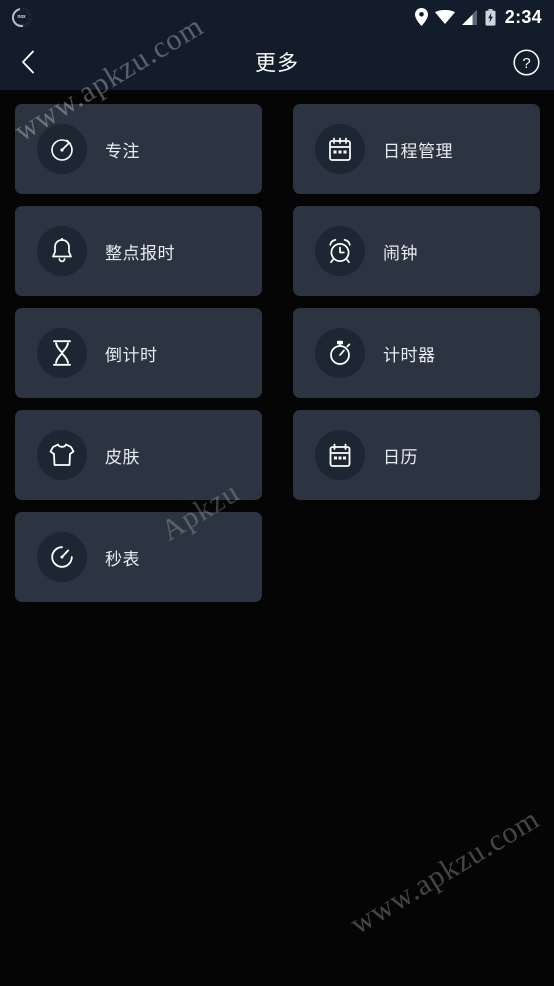 Image resolution: width=554 pixels, height=986 pixels. I want to click on wifi-icon, so click(444, 17).